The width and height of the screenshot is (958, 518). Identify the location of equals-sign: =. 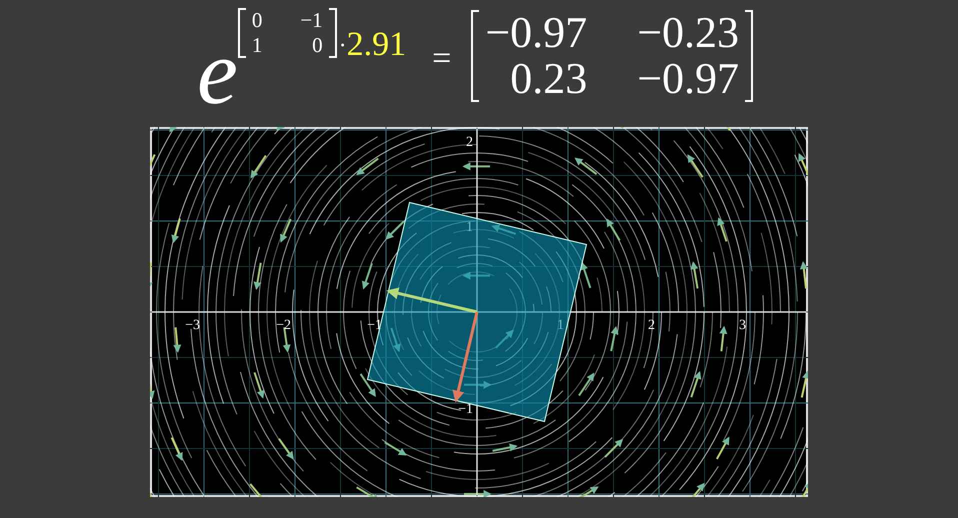
(442, 59).